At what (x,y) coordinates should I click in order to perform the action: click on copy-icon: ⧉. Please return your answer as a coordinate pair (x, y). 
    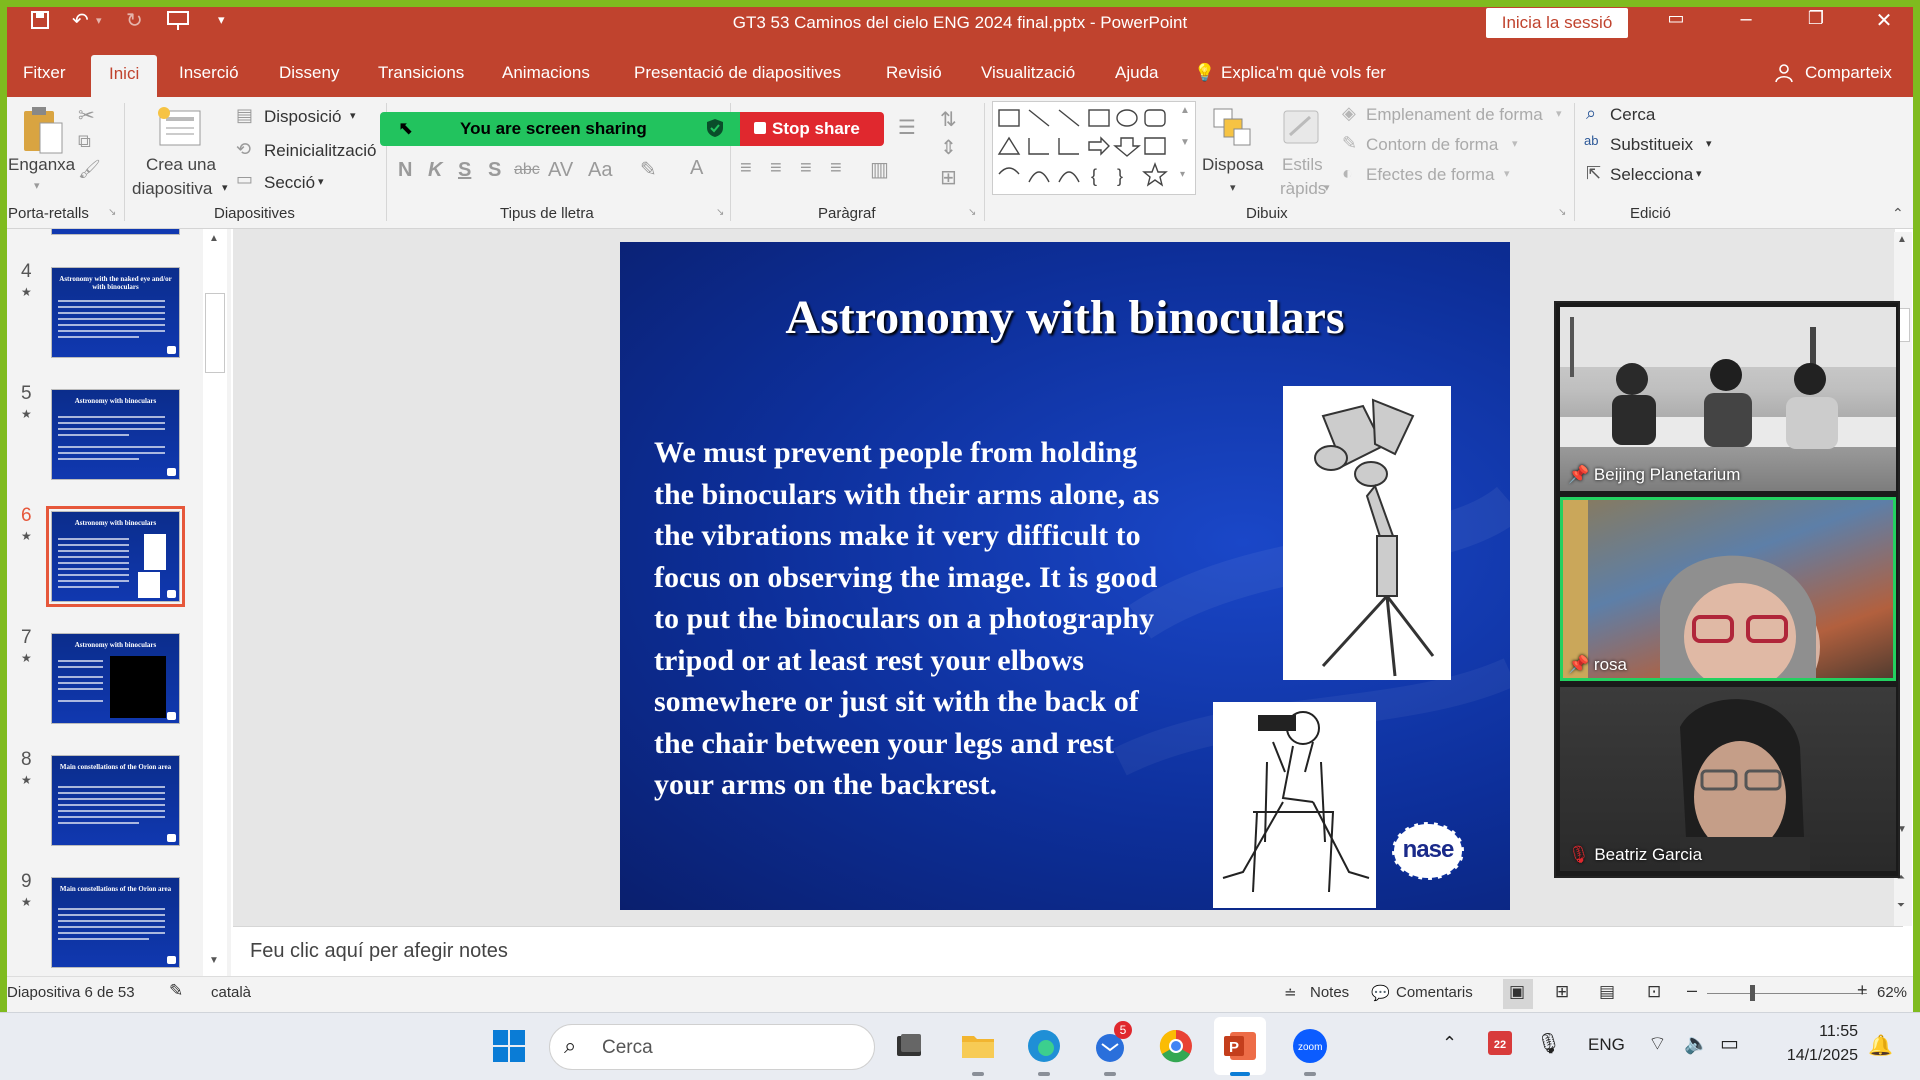
    Looking at the image, I should click on (84, 141).